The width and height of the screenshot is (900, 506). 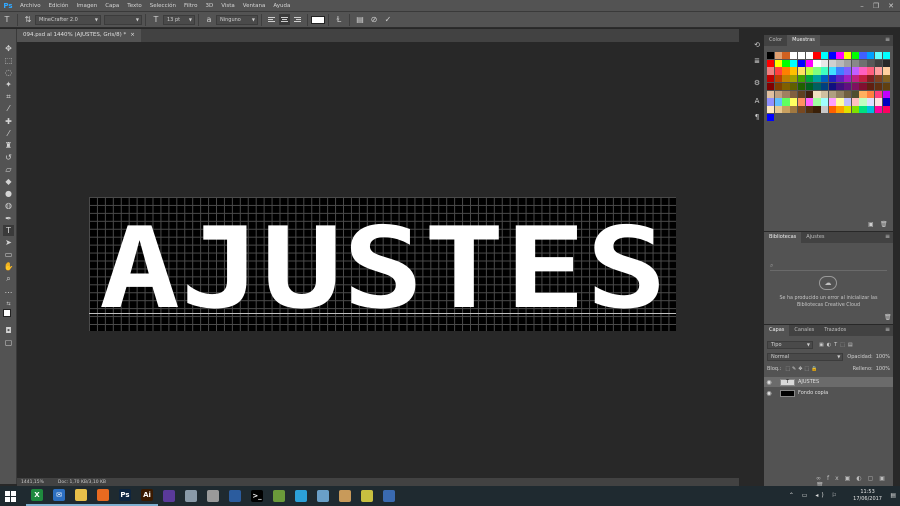 What do you see at coordinates (281, 6) in the screenshot?
I see `menu-ayuda: Ayuda` at bounding box center [281, 6].